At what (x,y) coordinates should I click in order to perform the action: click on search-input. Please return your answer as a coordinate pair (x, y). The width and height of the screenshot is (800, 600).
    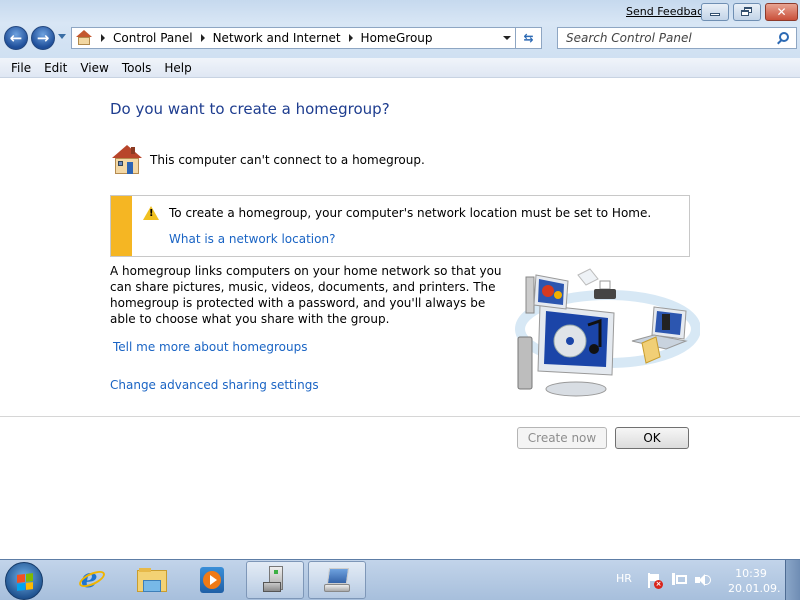
    Looking at the image, I should click on (668, 38).